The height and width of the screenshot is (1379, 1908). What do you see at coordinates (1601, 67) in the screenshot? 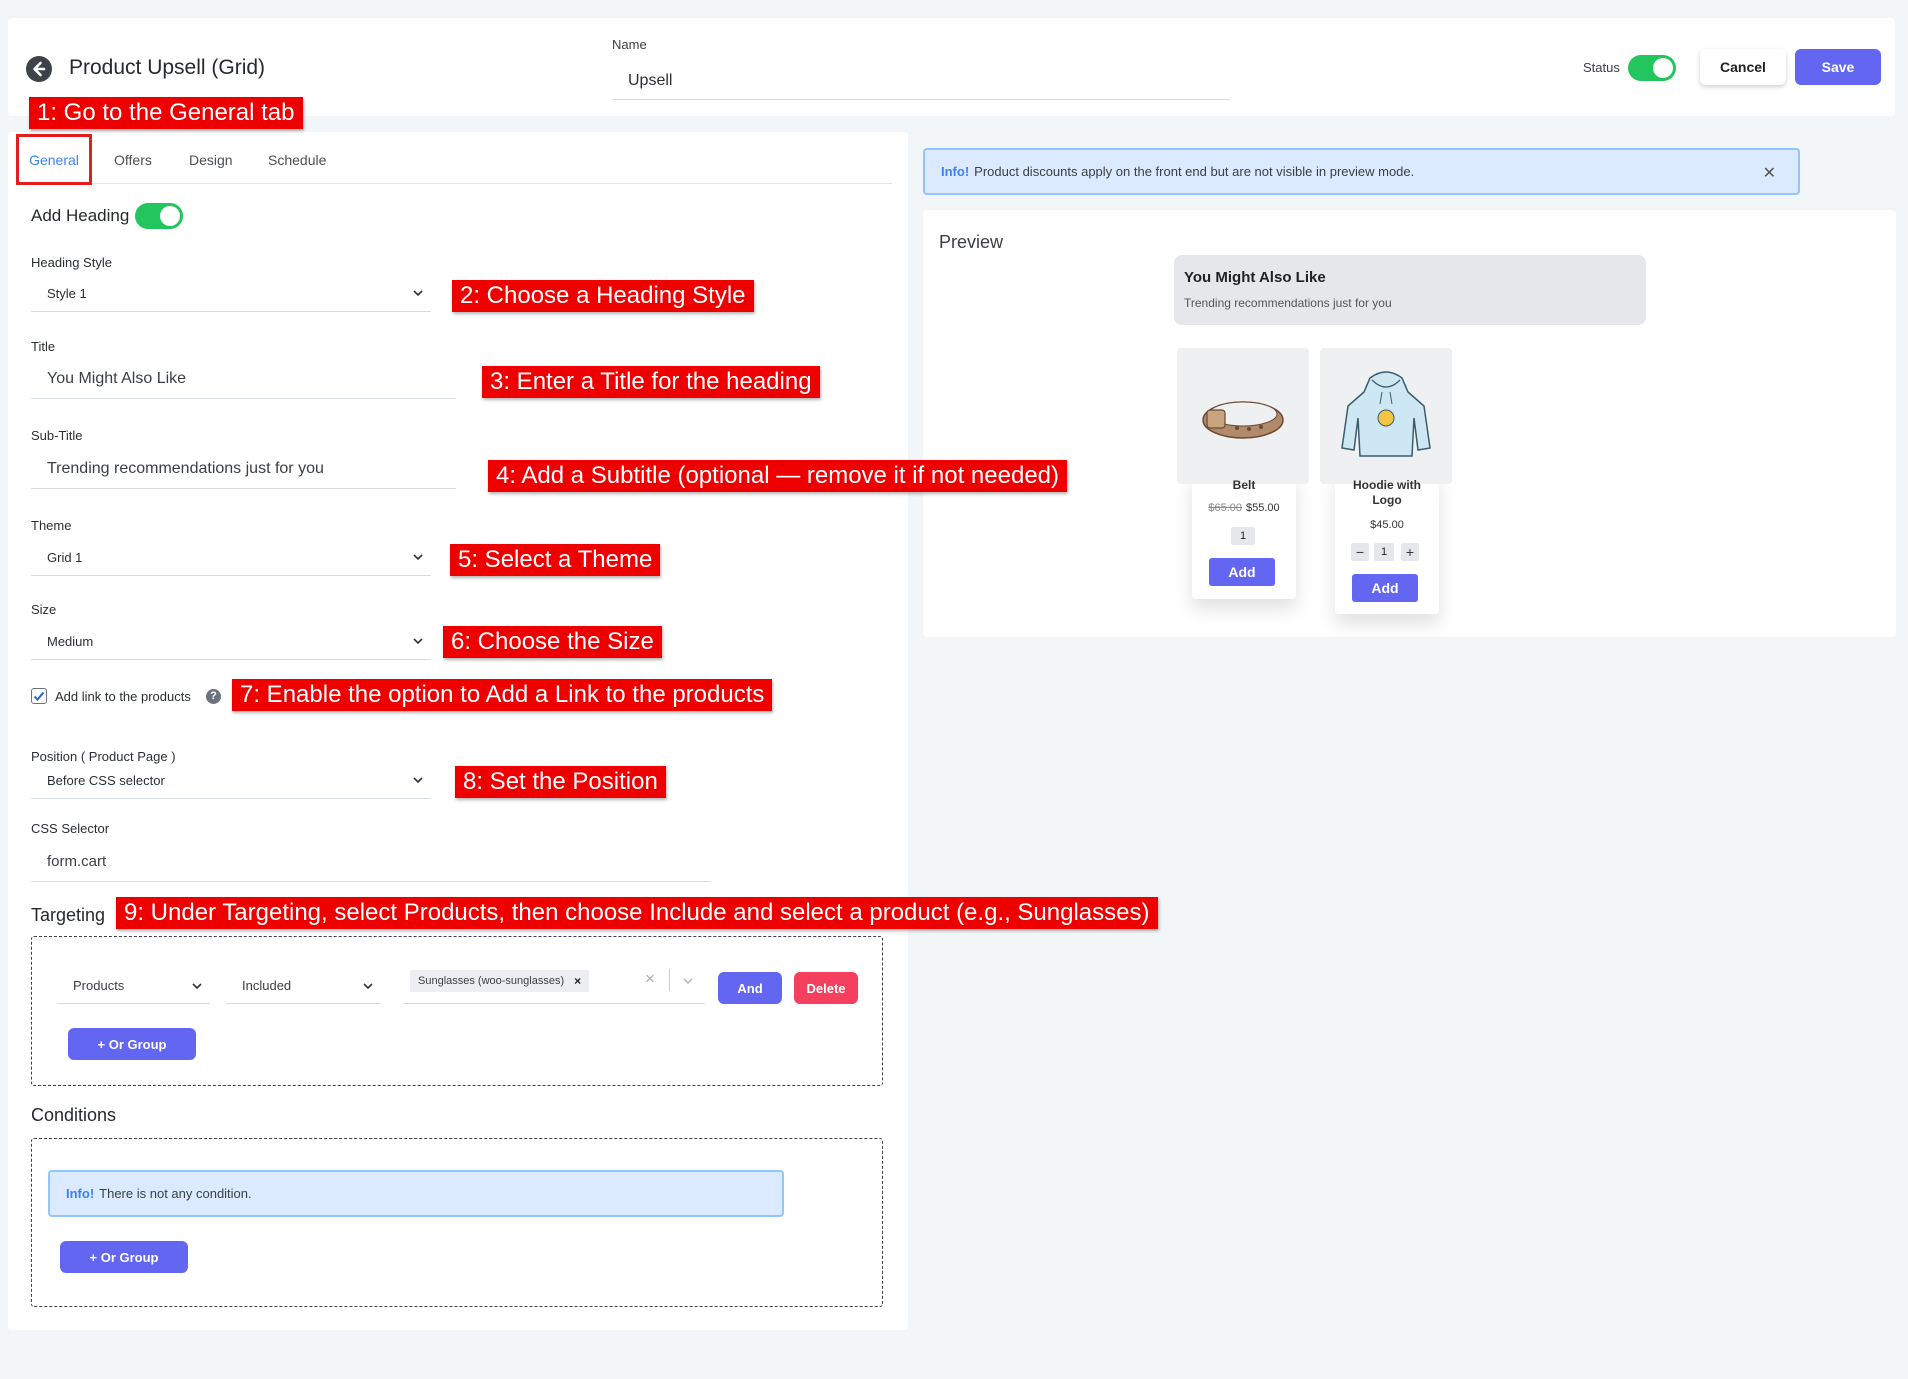
I see `status-label: Status` at bounding box center [1601, 67].